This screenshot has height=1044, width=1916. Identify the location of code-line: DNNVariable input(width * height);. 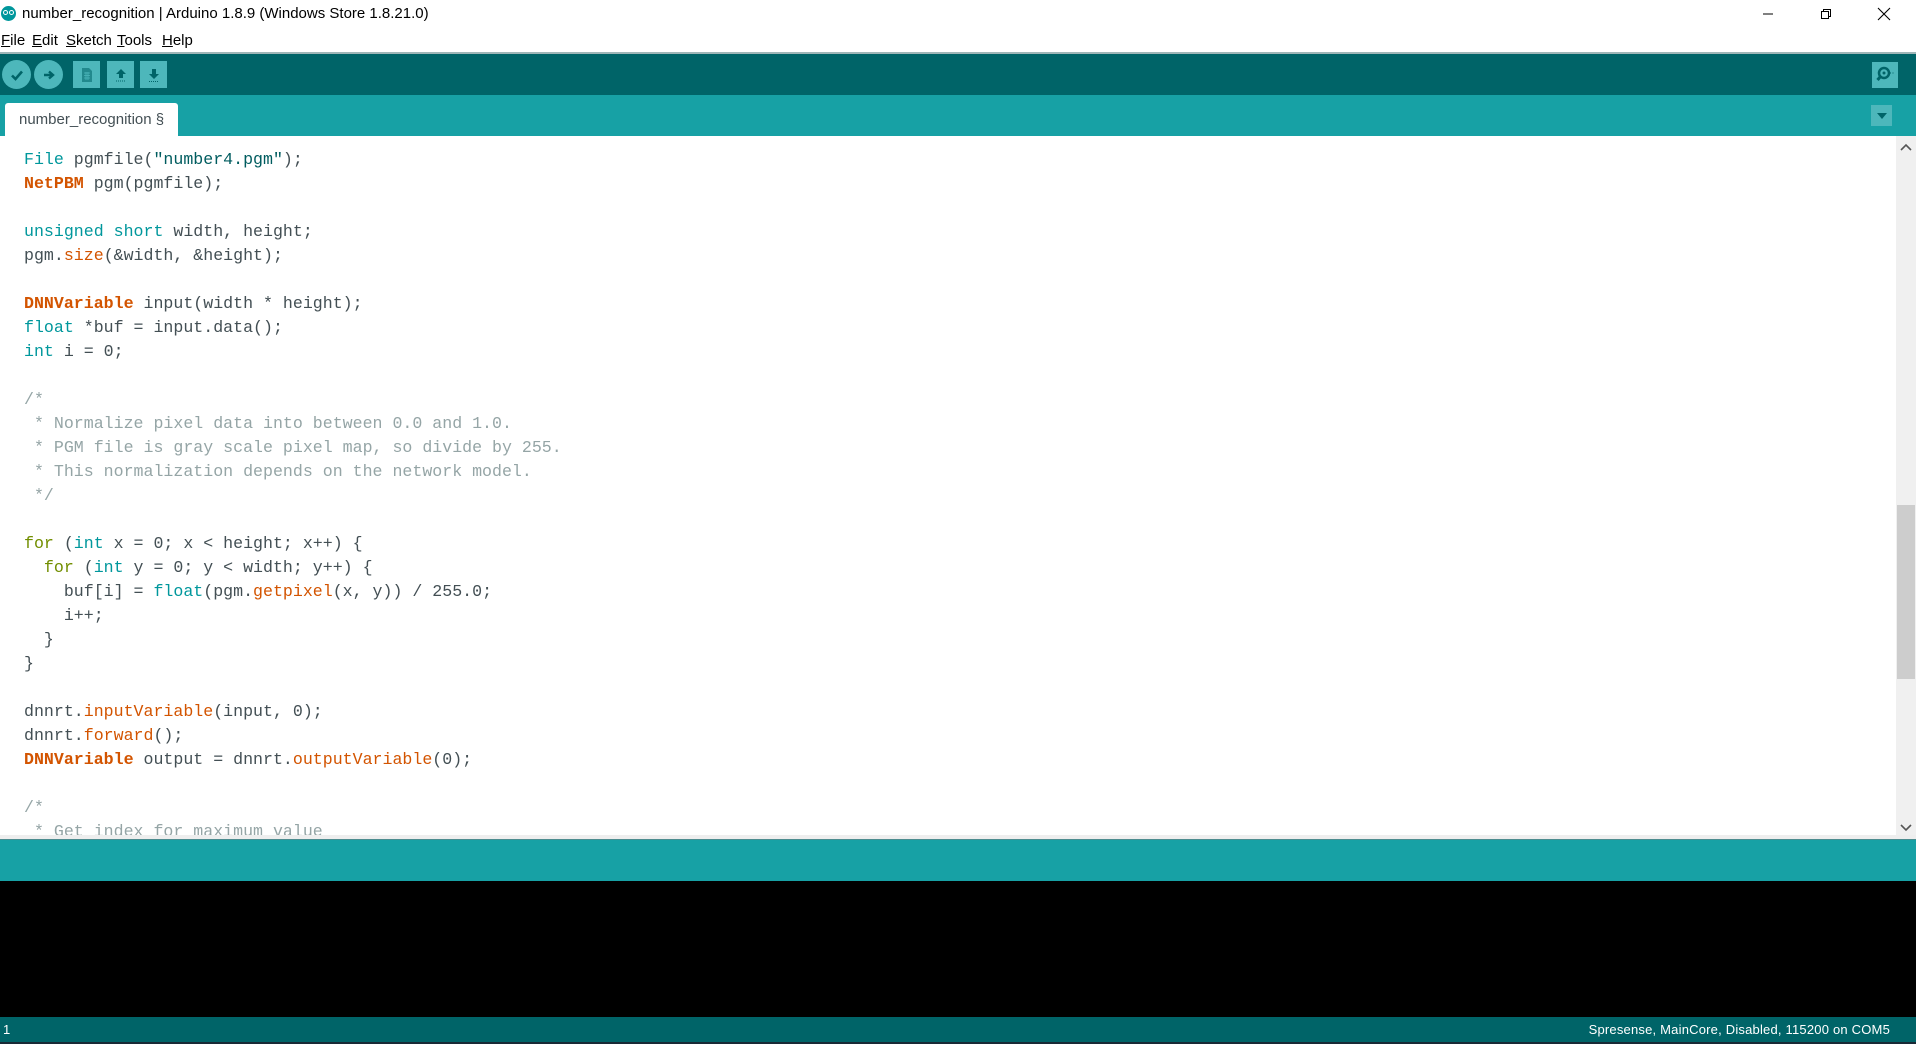
(293, 304).